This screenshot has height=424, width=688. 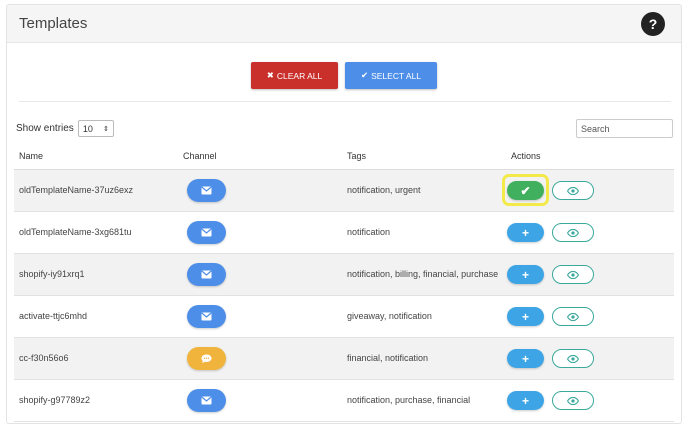 I want to click on select-all-button: ✔ SELECT ALL, so click(x=391, y=75).